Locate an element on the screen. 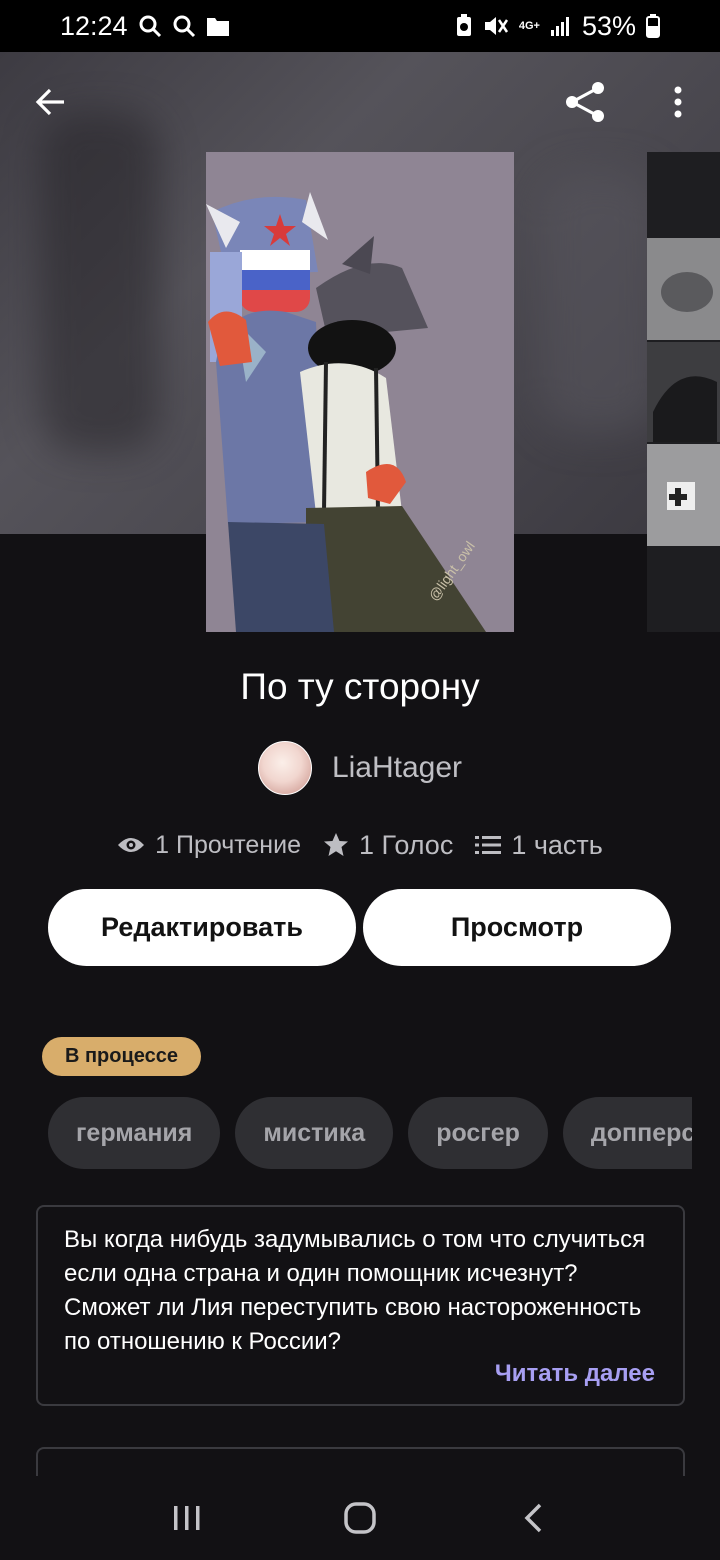 The image size is (720, 1560). cover-illustration: @light_owl is located at coordinates (360, 392).